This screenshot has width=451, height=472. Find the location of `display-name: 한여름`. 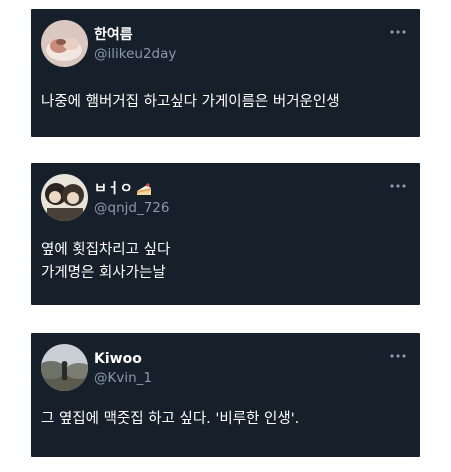

display-name: 한여름 is located at coordinates (113, 35).